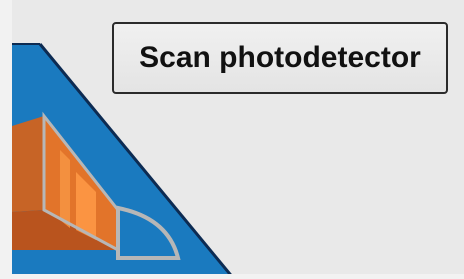  I want to click on bottom-strip, so click(232, 276).